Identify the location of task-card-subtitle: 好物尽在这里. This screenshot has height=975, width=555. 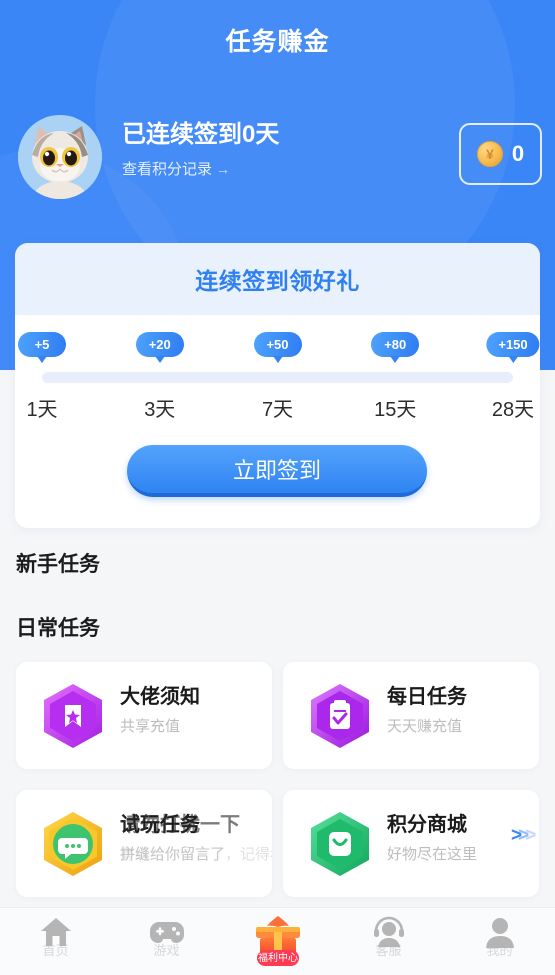
(432, 854).